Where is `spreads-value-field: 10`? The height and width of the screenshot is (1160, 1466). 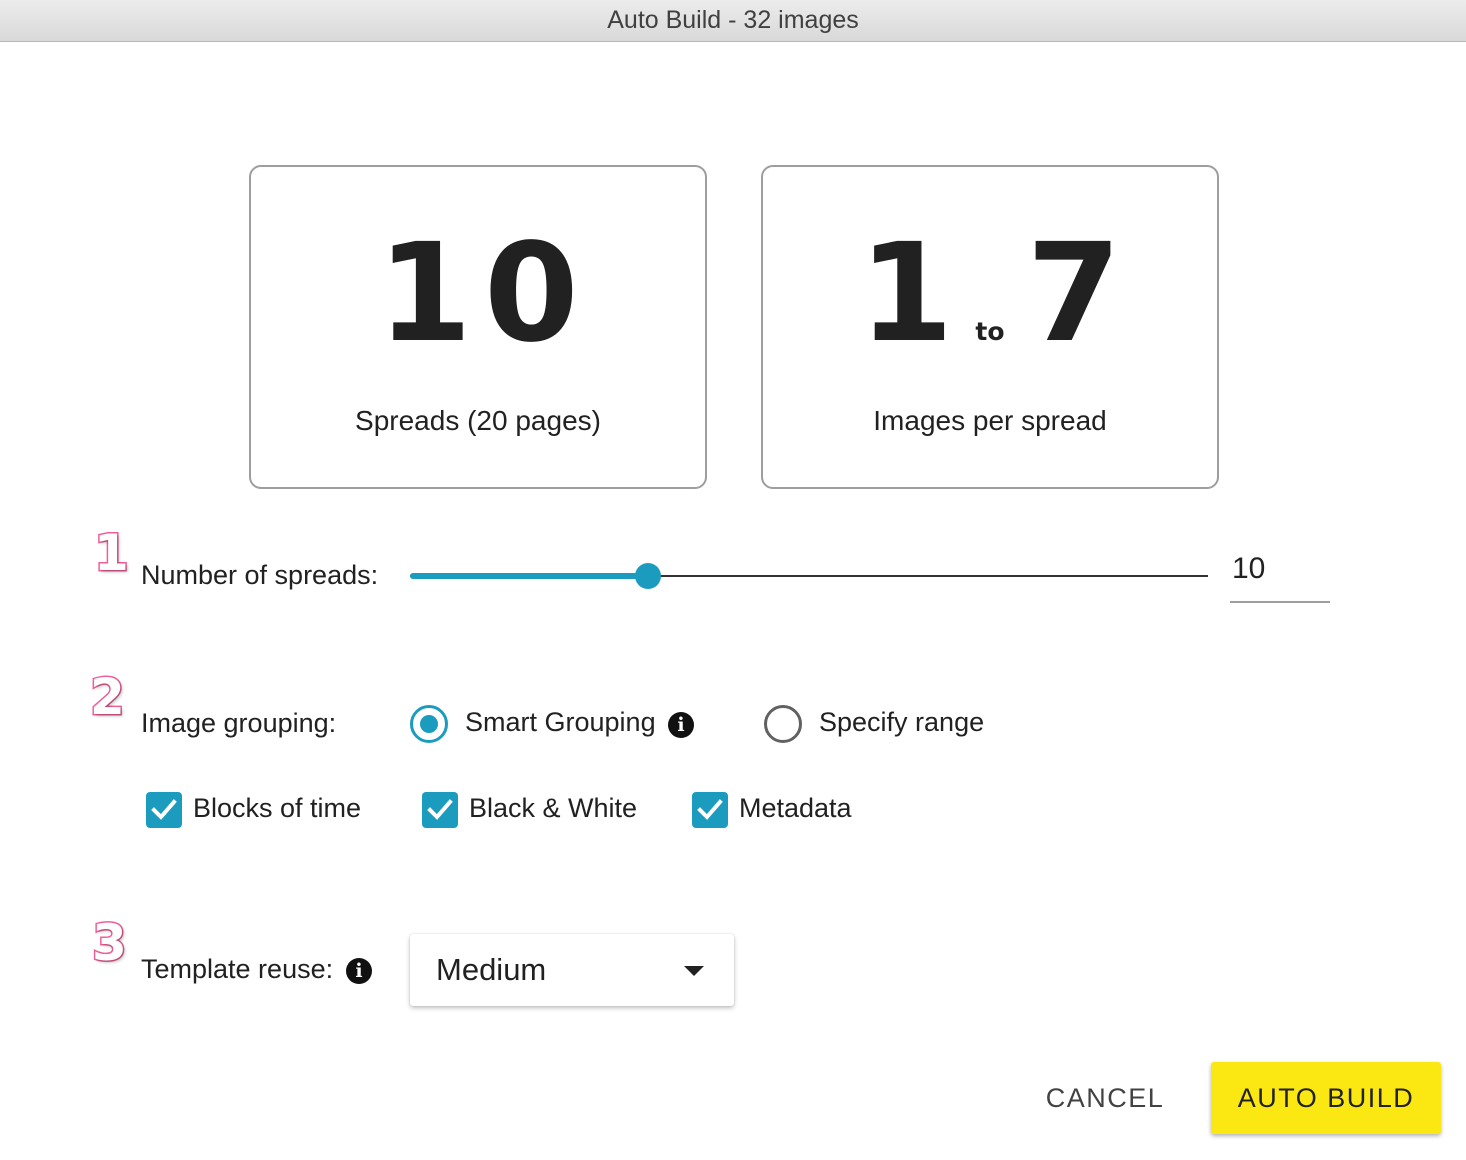 spreads-value-field: 10 is located at coordinates (1280, 575).